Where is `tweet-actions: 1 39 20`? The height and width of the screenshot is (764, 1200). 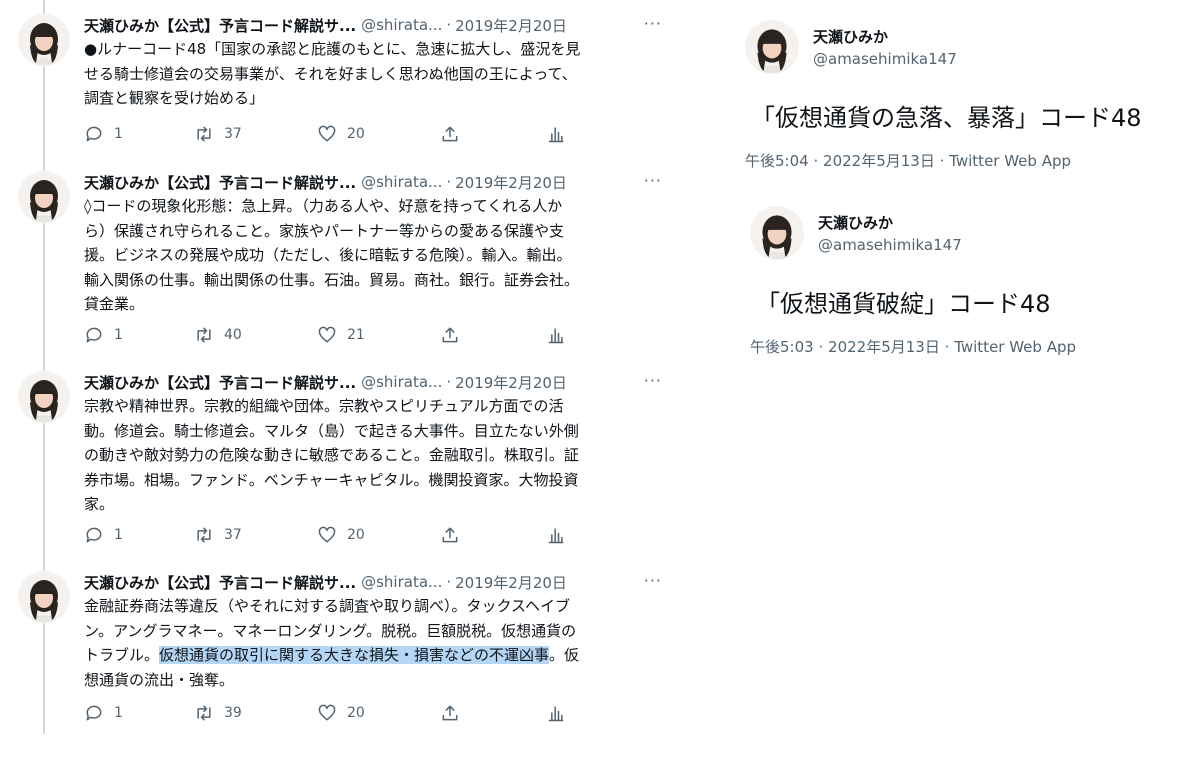 tweet-actions: 1 39 20 is located at coordinates (324, 713).